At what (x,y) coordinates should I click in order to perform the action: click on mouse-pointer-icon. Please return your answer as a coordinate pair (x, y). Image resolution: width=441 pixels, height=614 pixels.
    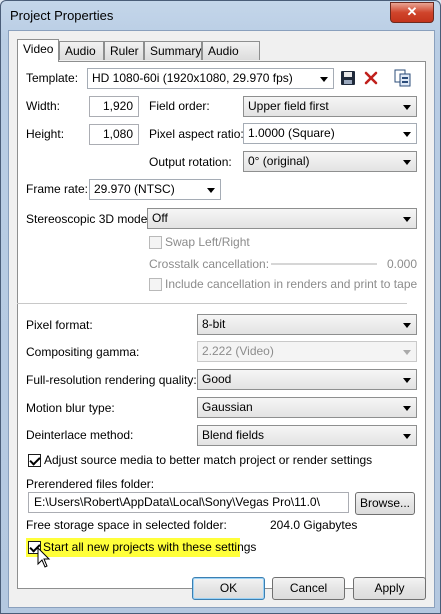
    Looking at the image, I should click on (44, 557).